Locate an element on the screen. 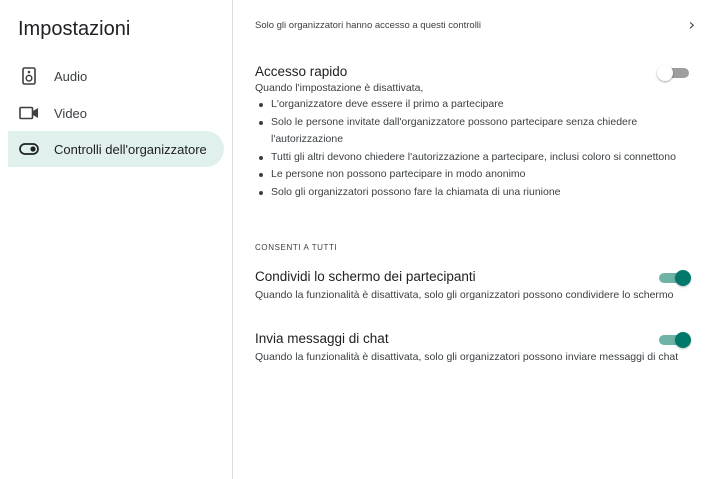 The image size is (708, 479). chat-title: Invia messaggi di chat is located at coordinates (322, 338).